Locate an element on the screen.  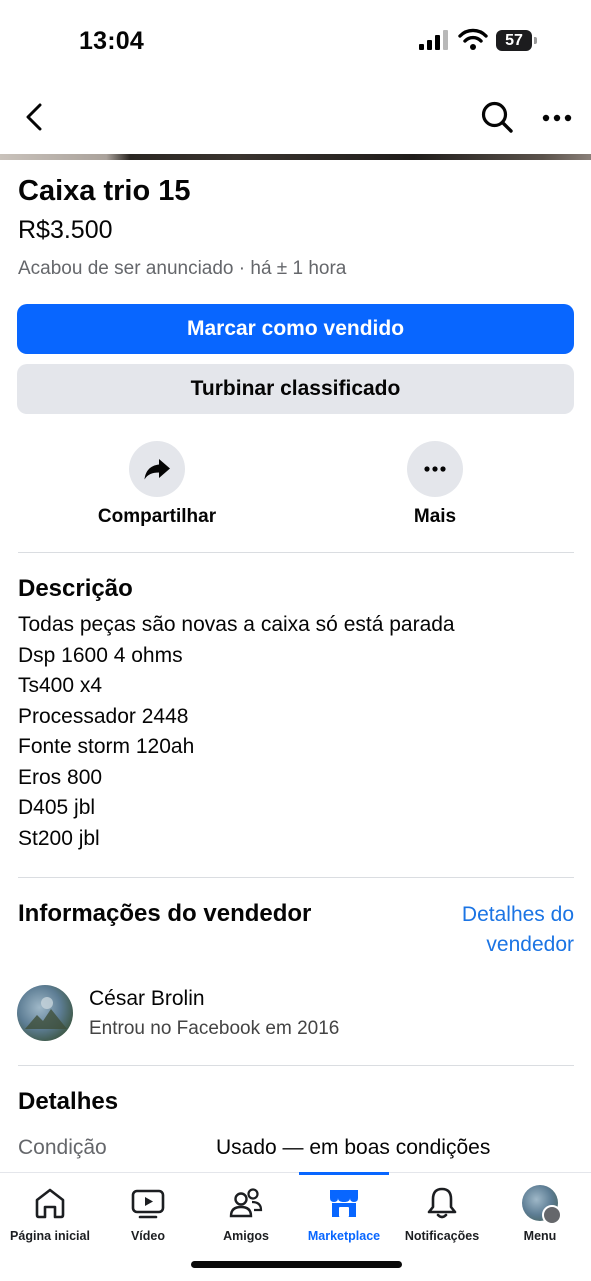
share-icon is located at coordinates (157, 469).